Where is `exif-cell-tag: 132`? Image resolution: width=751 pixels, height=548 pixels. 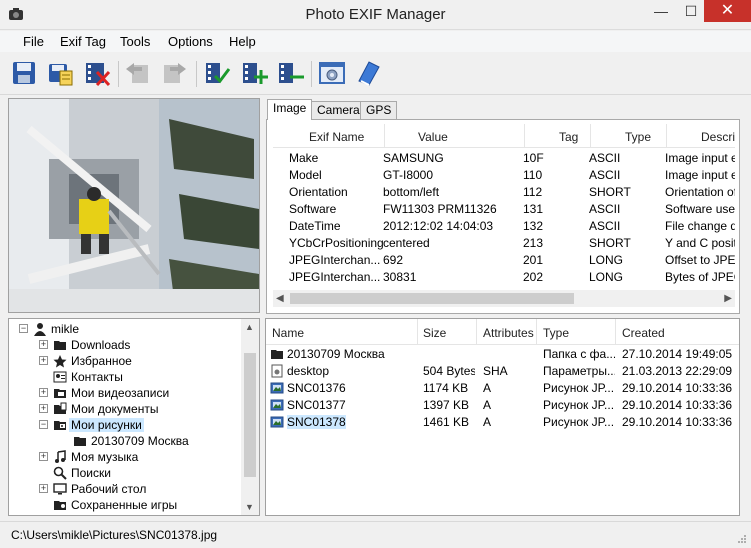
exif-cell-tag: 132 is located at coordinates (533, 226).